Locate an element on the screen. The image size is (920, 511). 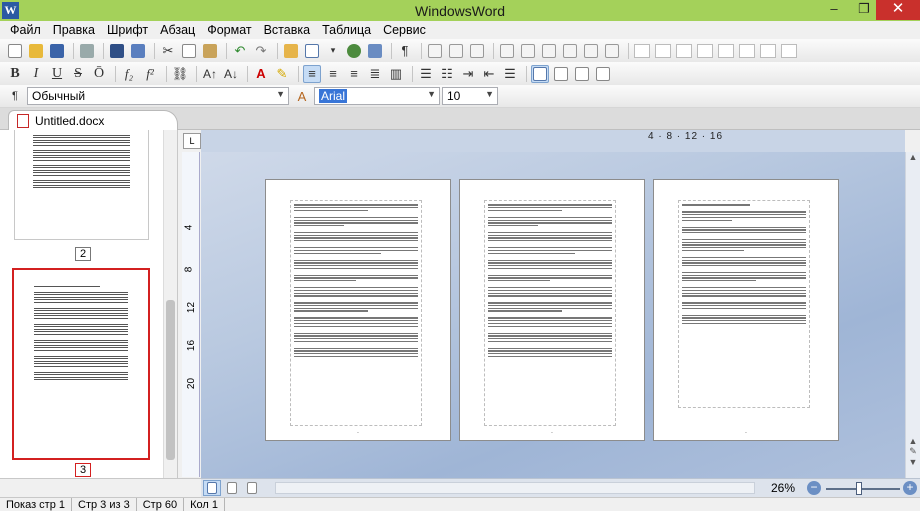
align-center-icon: ≡ is located at coordinates (333, 74).